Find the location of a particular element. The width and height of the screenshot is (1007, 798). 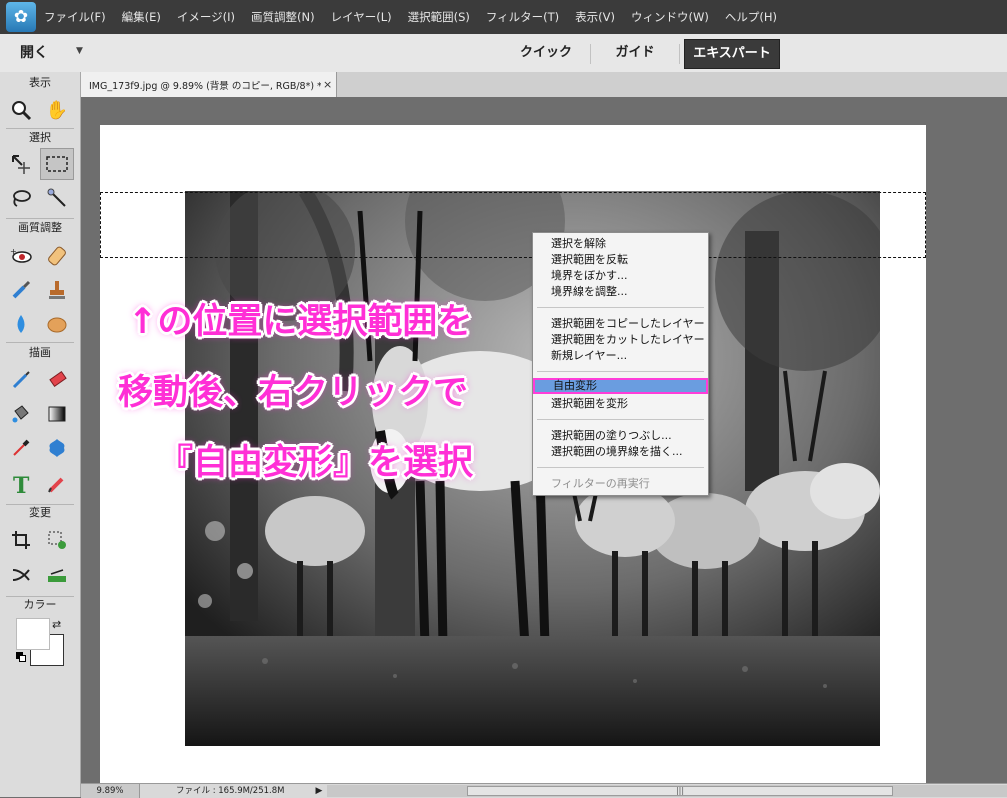

section-label-select: 選択 is located at coordinates (40, 137).